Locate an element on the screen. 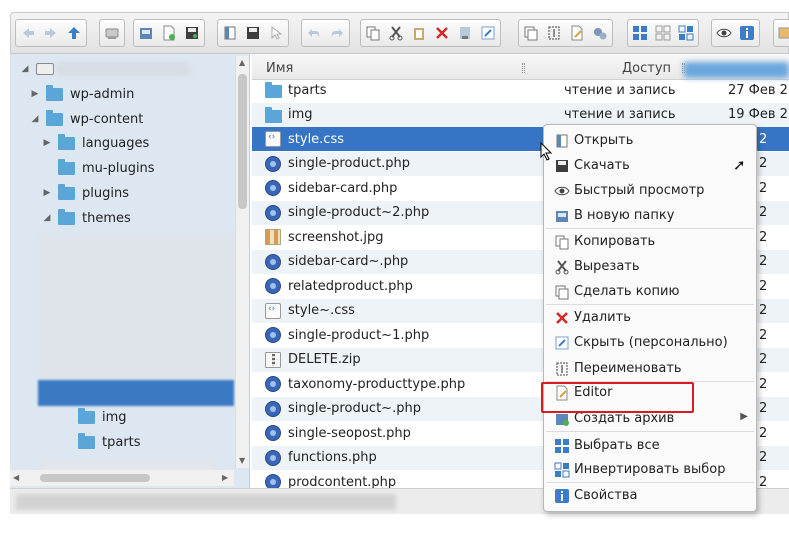 This screenshot has width=789, height=538. tree-item-label: plugins is located at coordinates (105, 193).